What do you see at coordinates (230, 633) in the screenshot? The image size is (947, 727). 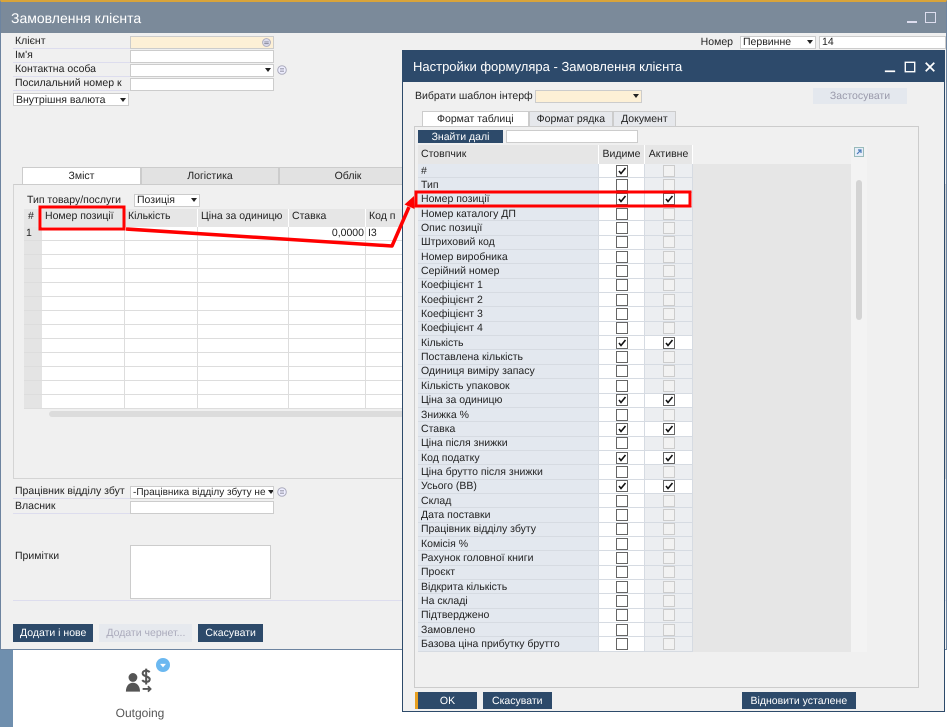 I see `action-button: Скасувати` at bounding box center [230, 633].